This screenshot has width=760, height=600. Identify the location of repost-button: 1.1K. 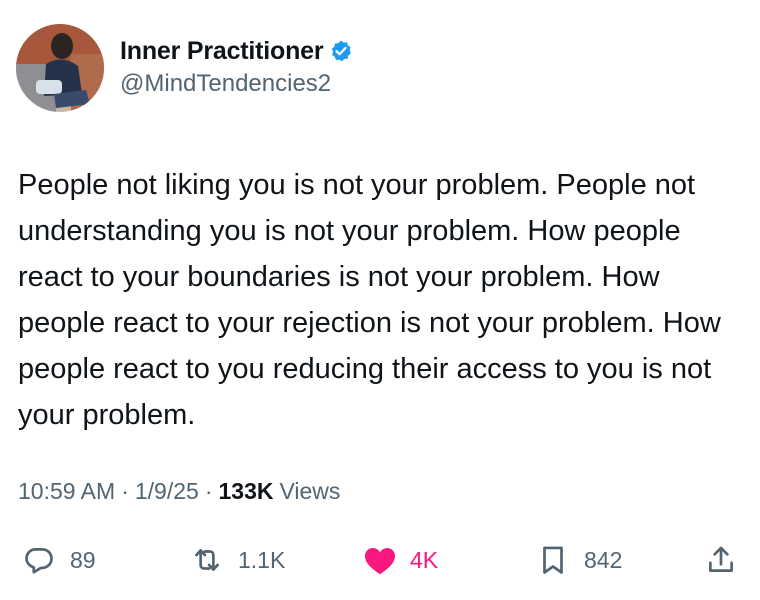
(237, 560).